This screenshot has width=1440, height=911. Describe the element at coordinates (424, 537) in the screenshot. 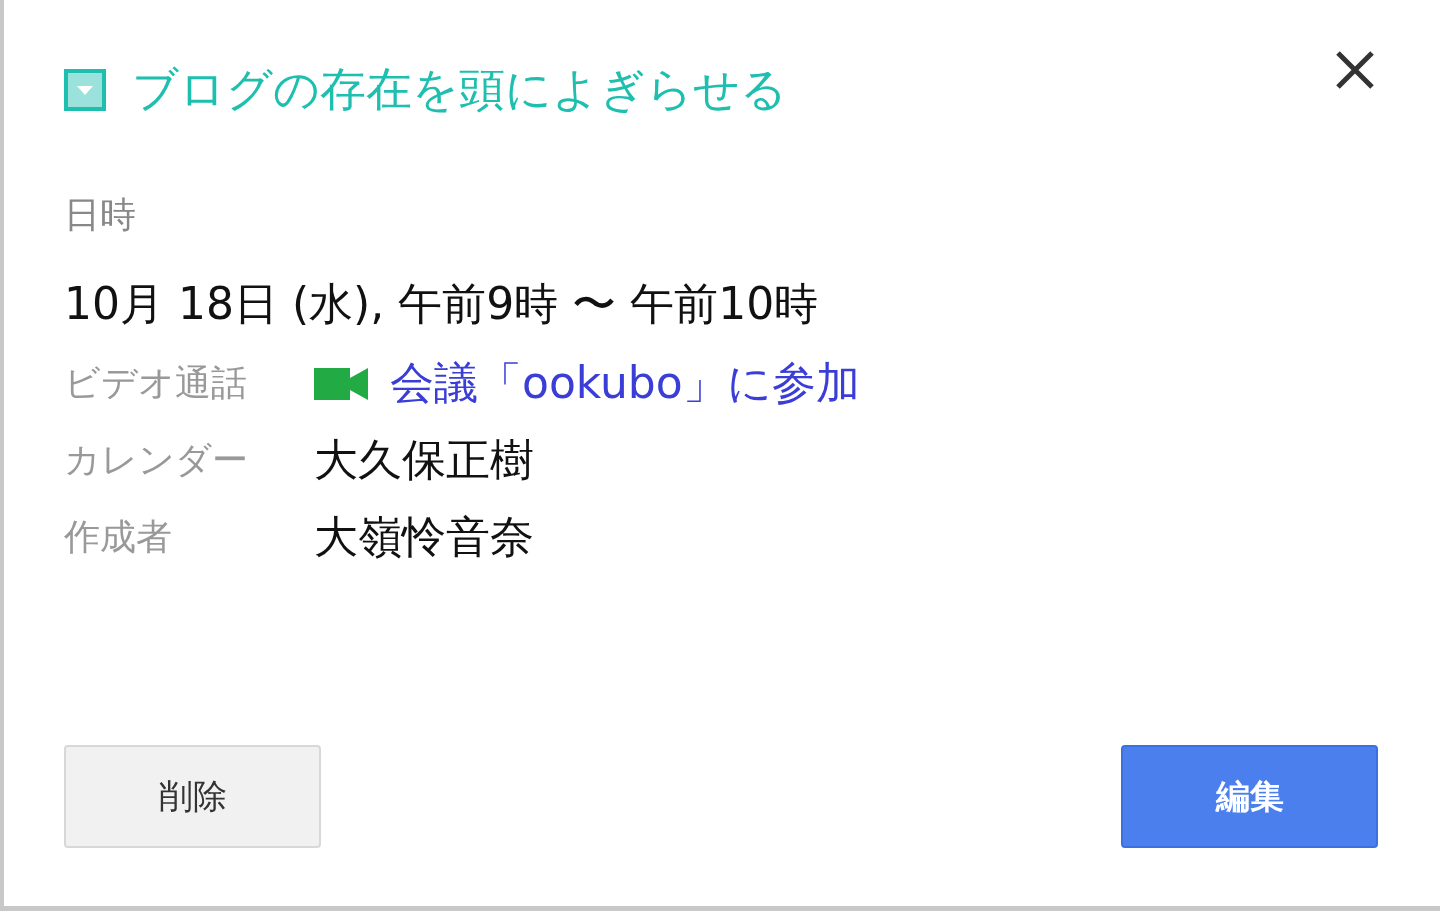

I see `field-value: 大嶺怜音奈` at that location.